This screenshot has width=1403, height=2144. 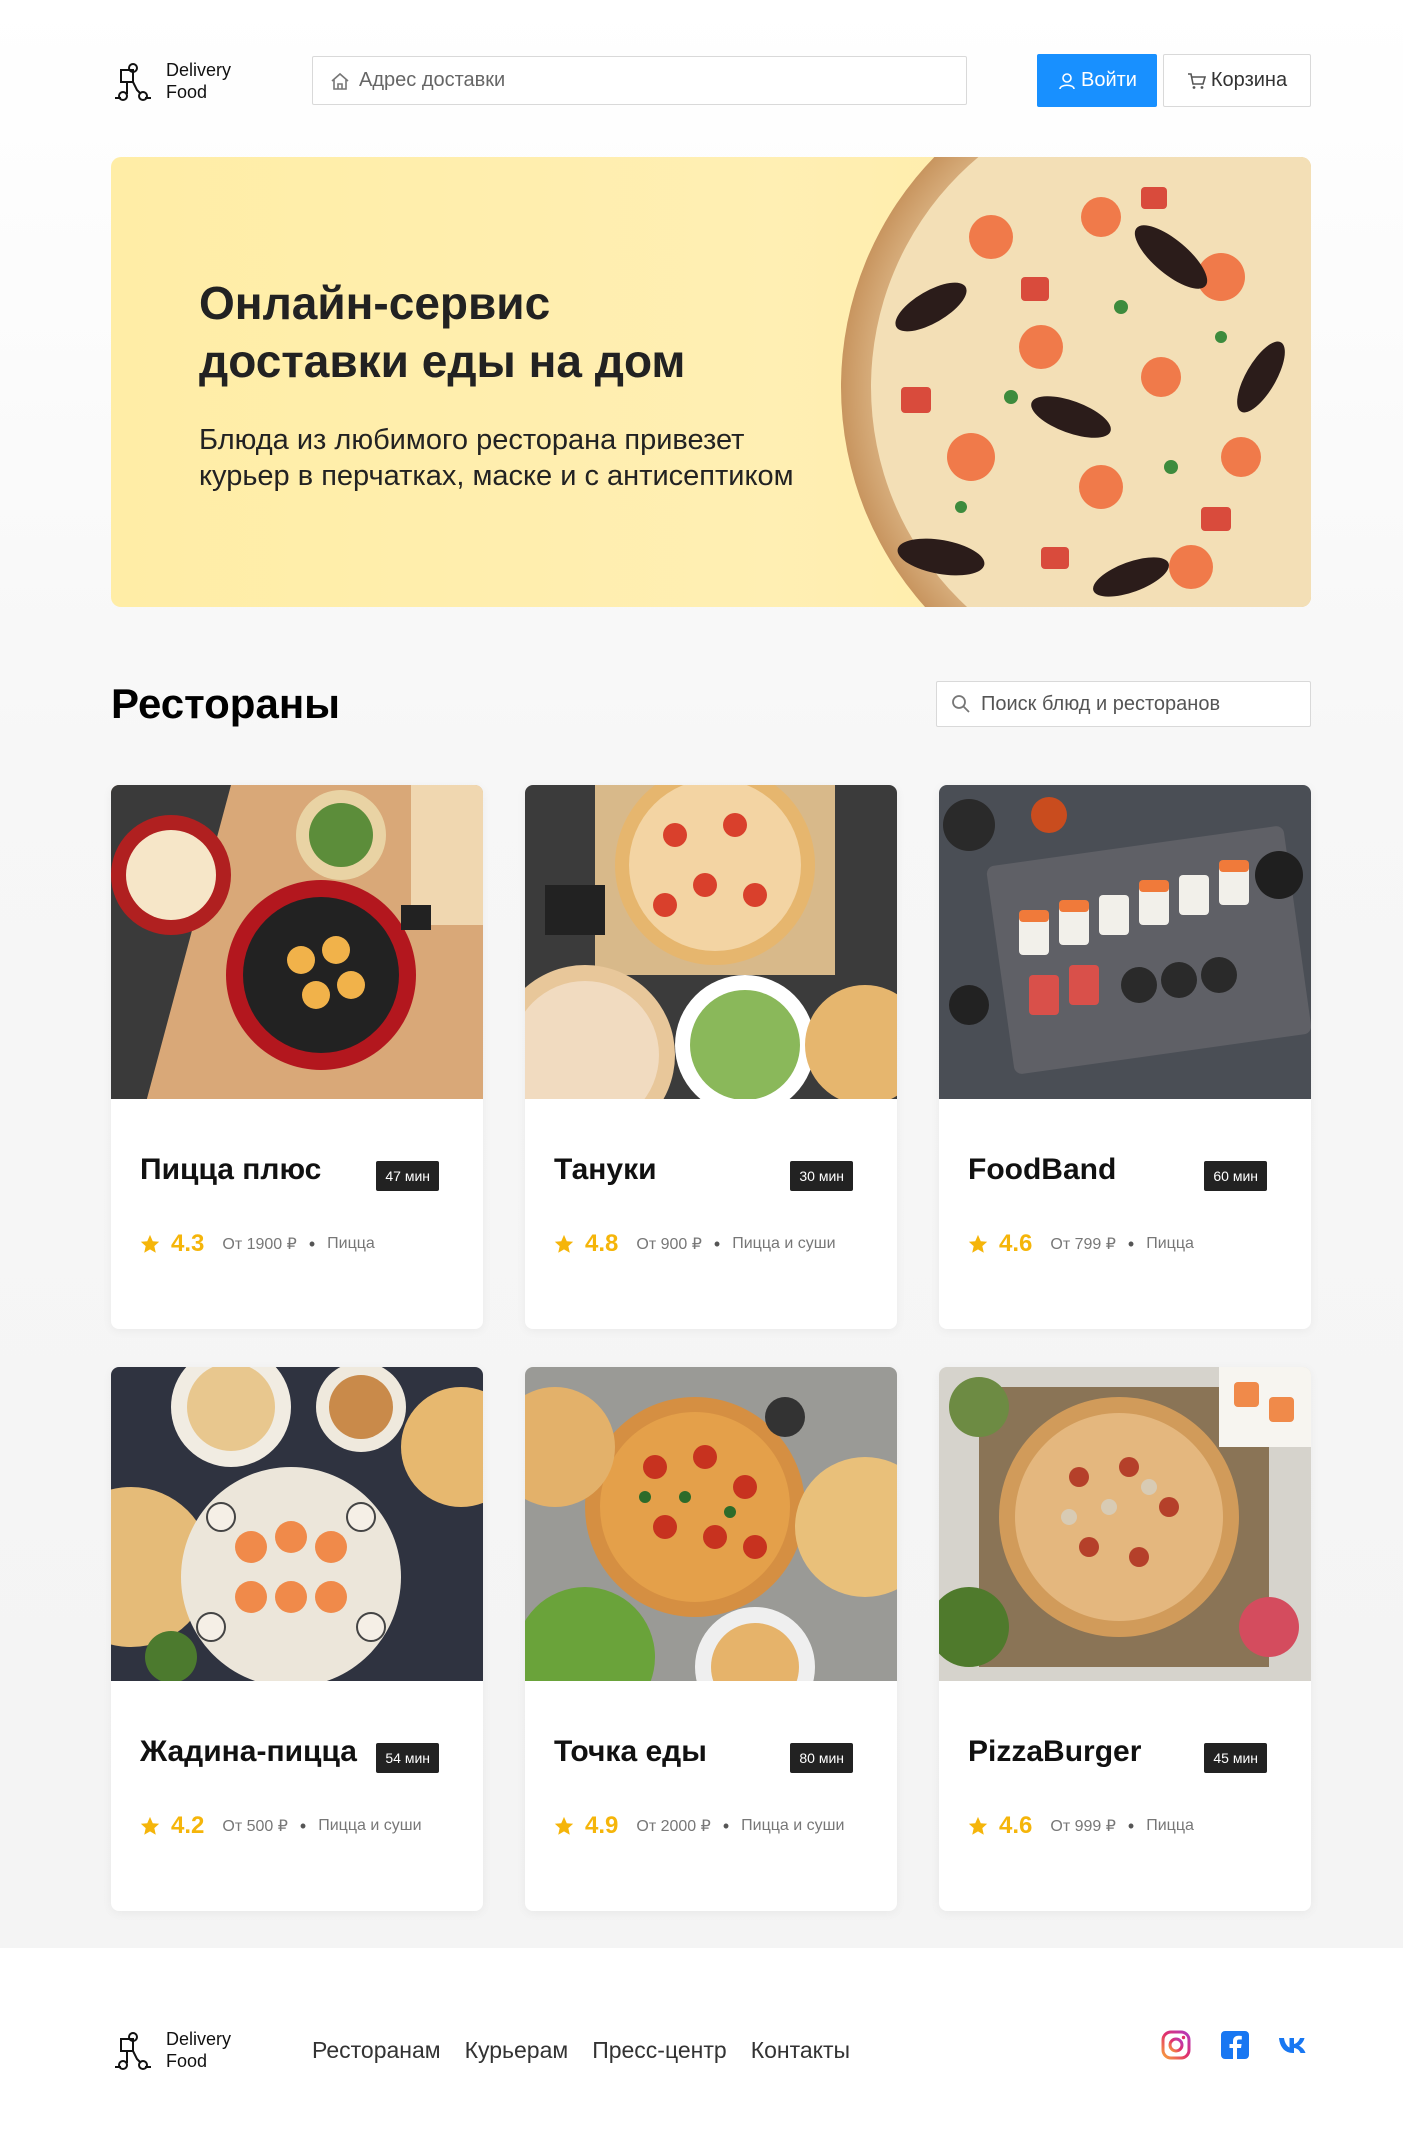 What do you see at coordinates (821, 1176) in the screenshot?
I see `delivery-time-badge: 30 мин` at bounding box center [821, 1176].